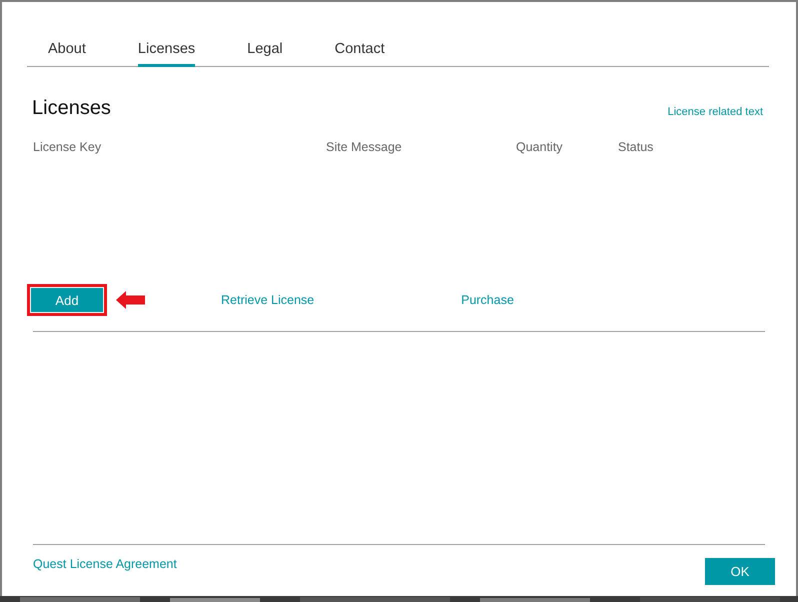 The image size is (798, 602). Describe the element at coordinates (67, 53) in the screenshot. I see `tab: About` at that location.